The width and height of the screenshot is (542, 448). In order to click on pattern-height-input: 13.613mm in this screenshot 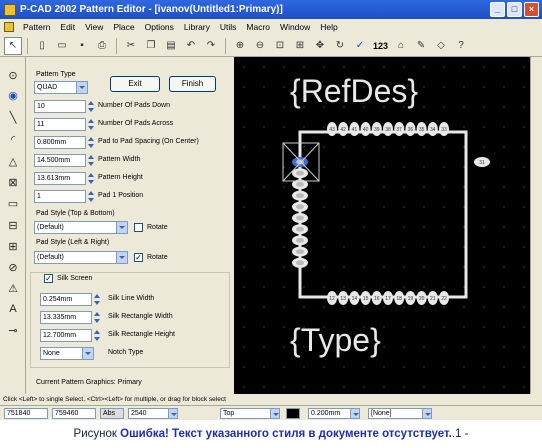, I will do `click(60, 178)`.